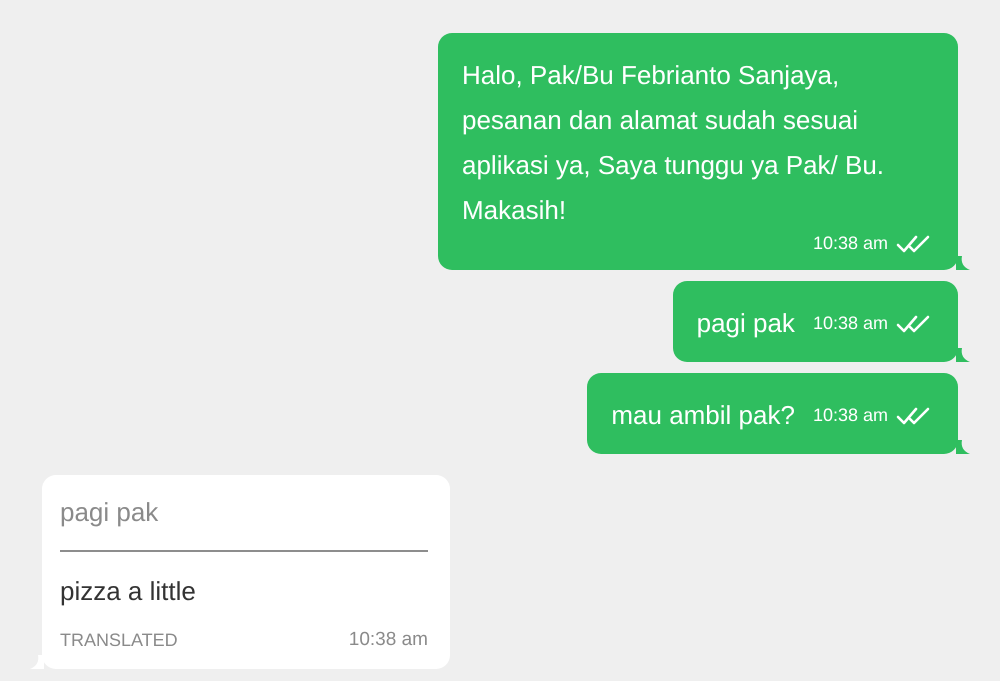  I want to click on message-text: pagi pak, so click(745, 323).